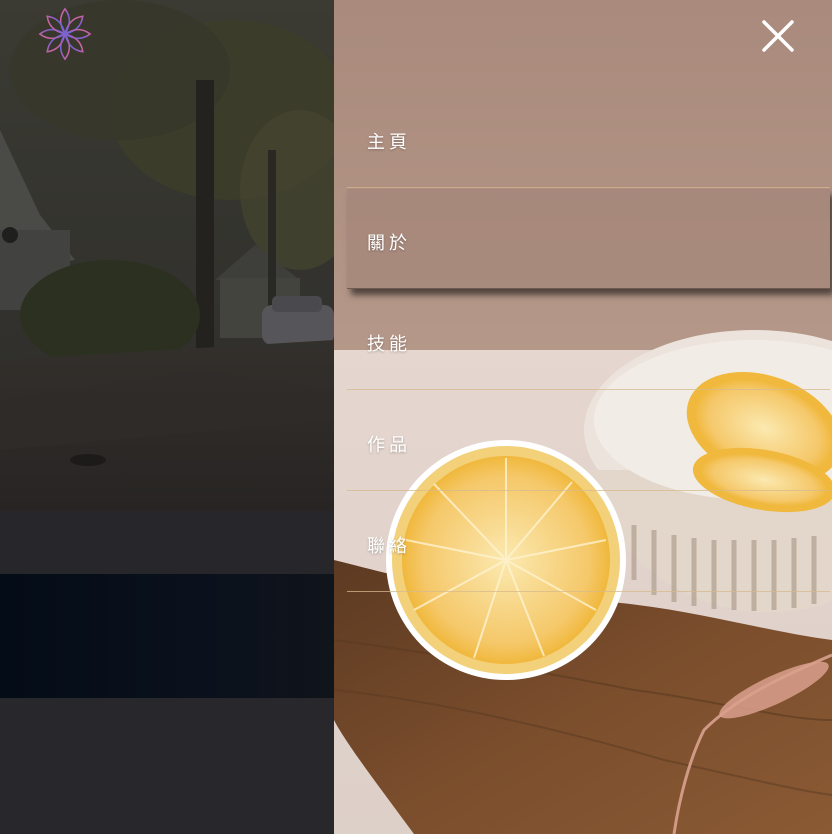 The height and width of the screenshot is (834, 832). I want to click on nav-item-label: 聯絡, so click(389, 546).